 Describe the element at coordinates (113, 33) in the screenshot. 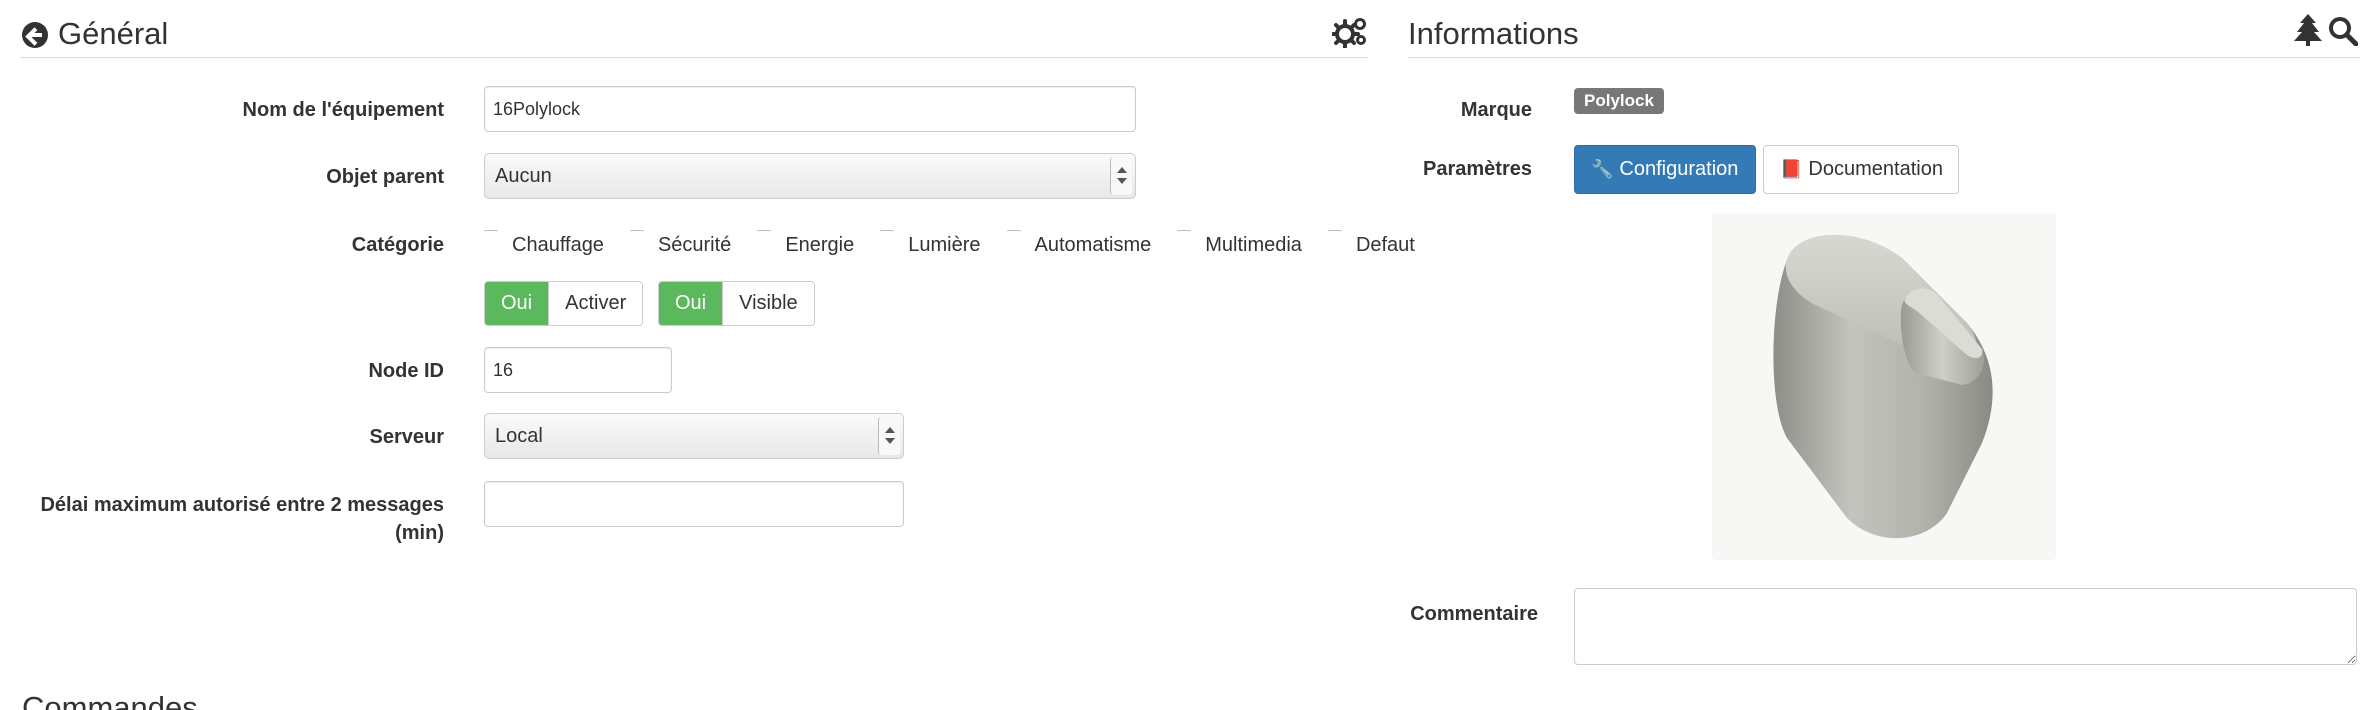

I see `general-title: Général` at that location.